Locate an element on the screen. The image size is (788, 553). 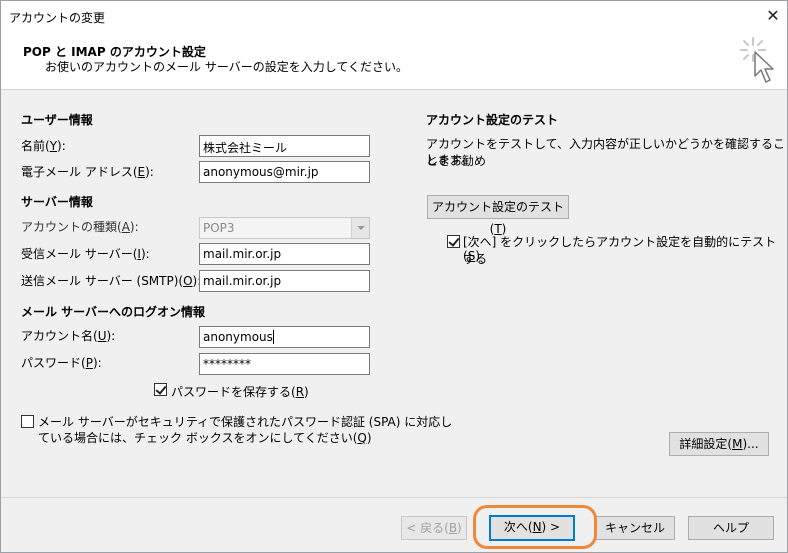
test-description-line1: アカウントをテストして、入力内容が正しいかどうかを確認することをお勧め is located at coordinates (606, 152).